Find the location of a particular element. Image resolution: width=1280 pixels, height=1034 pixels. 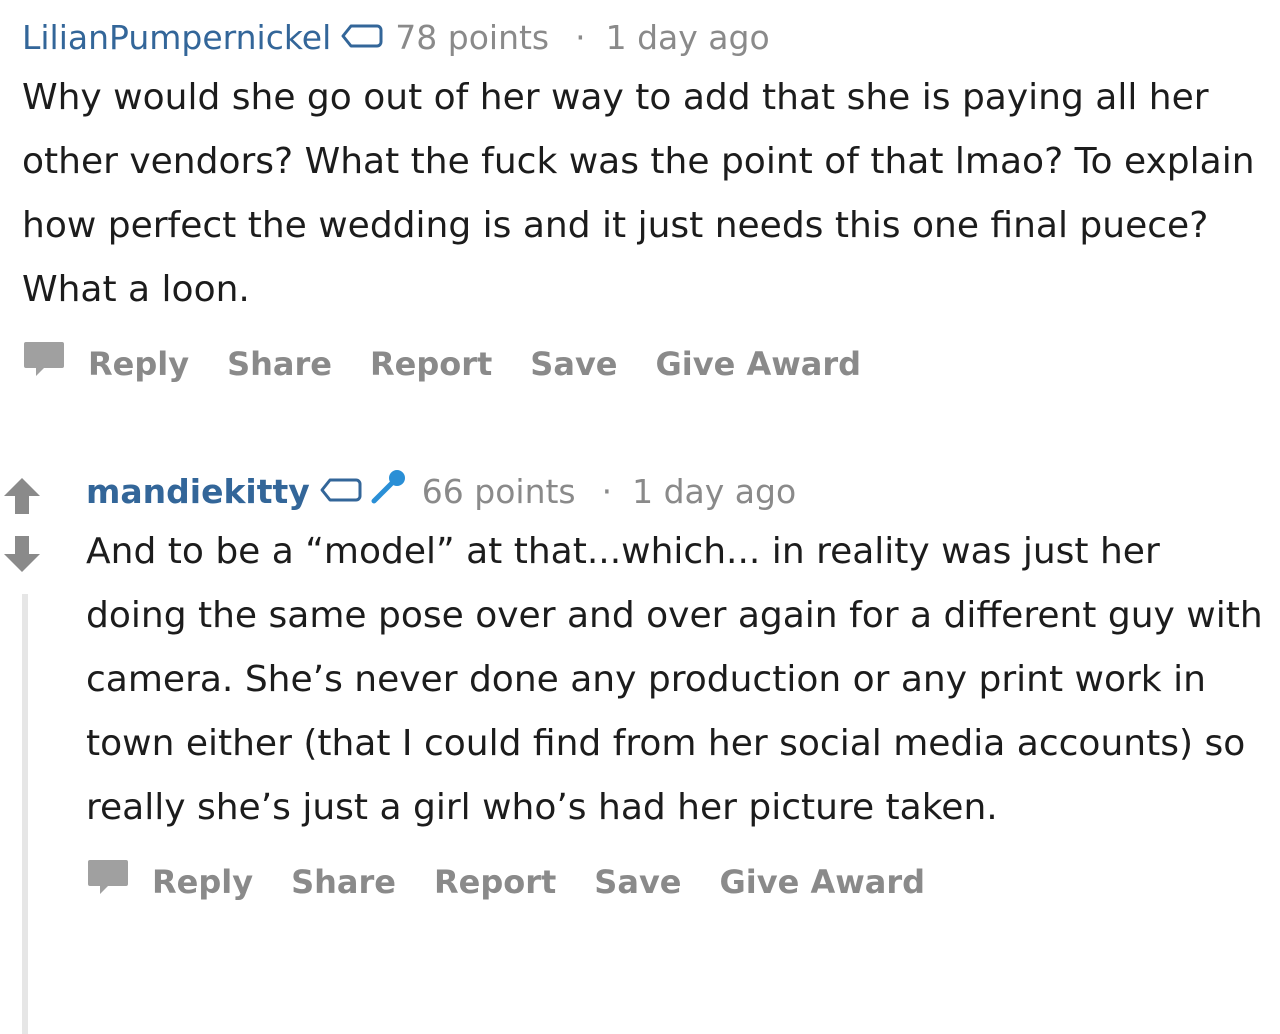

comment-meta: mandiekitty 66 points · 1 day ago is located at coordinates (676, 491).